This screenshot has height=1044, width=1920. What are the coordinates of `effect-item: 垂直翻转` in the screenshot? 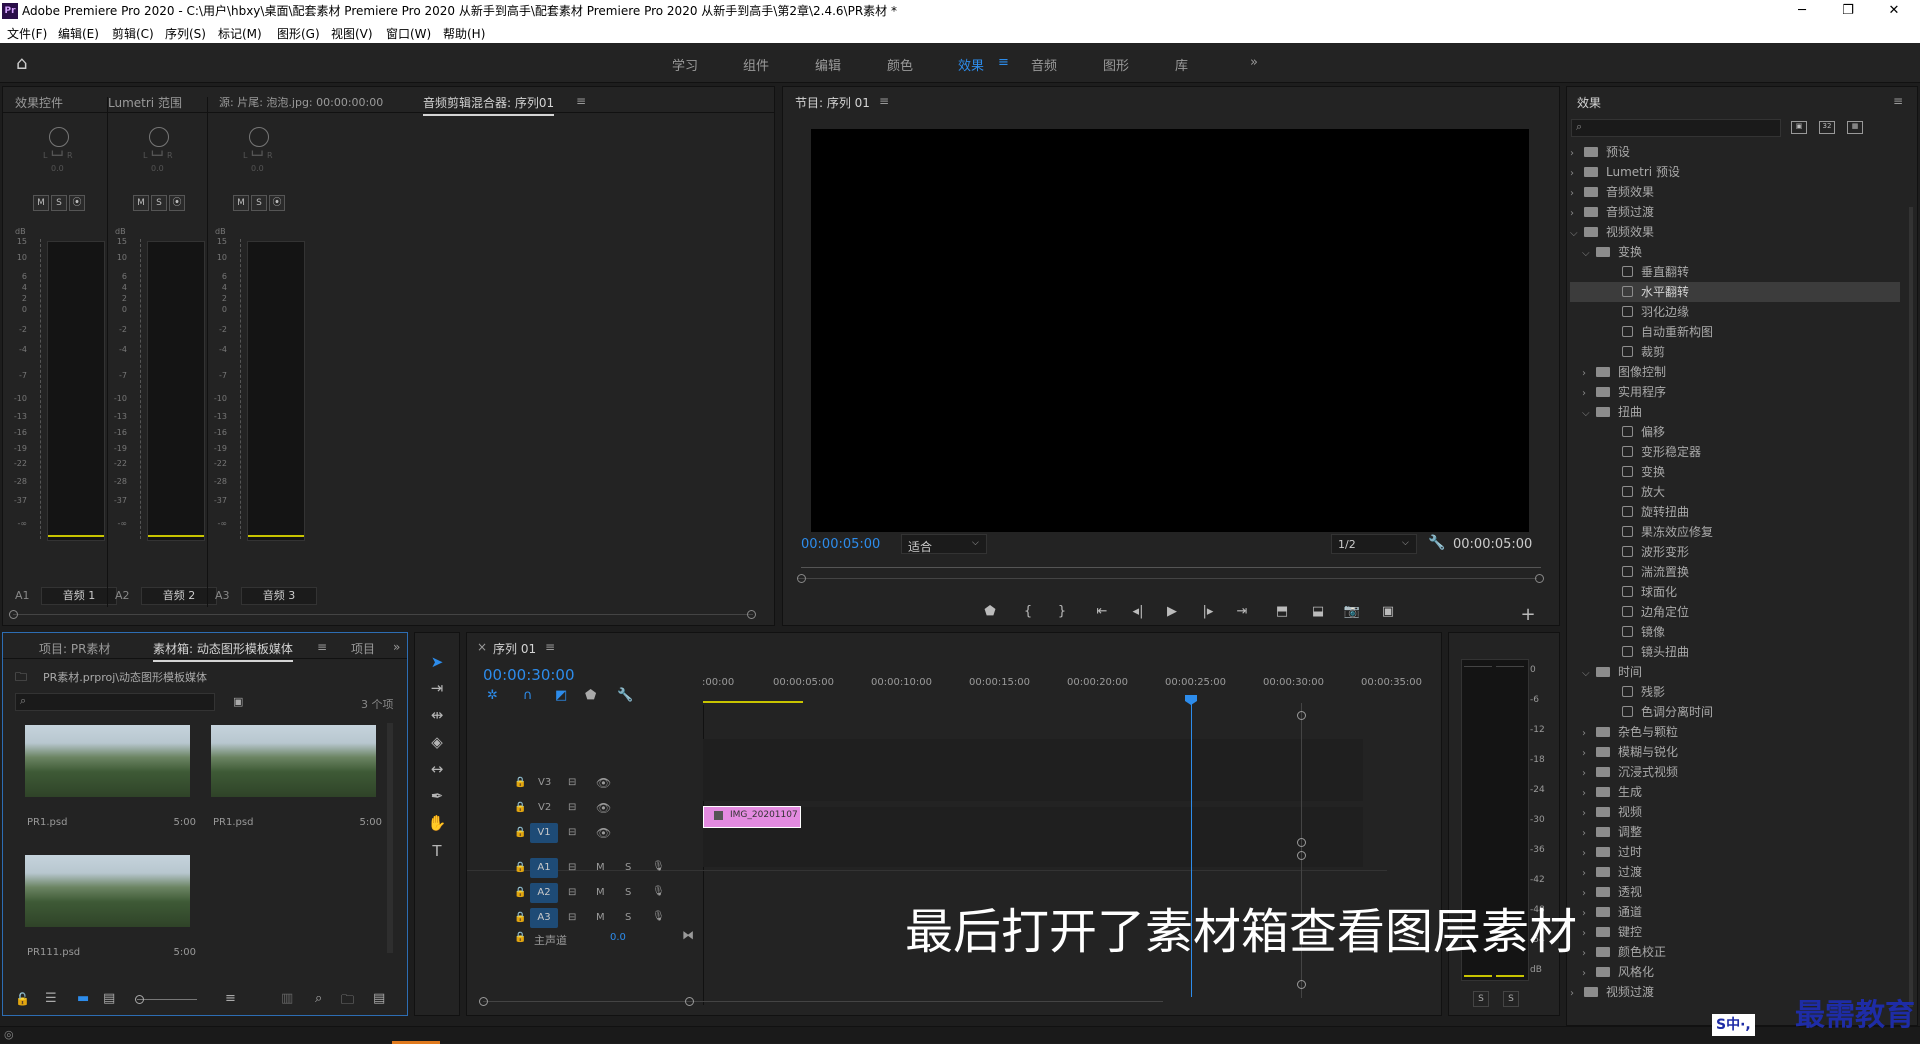 It's located at (1735, 272).